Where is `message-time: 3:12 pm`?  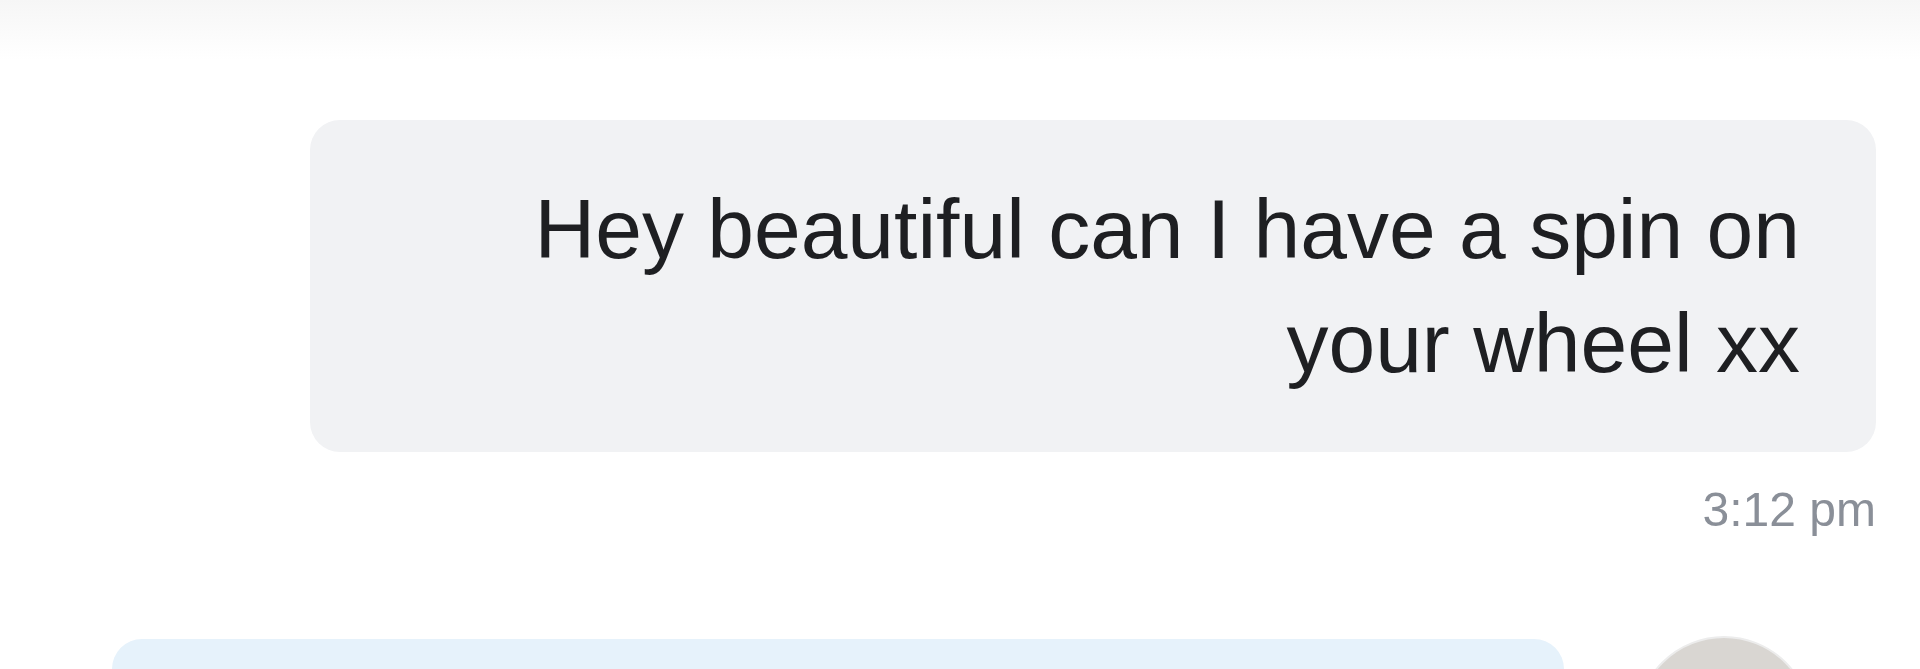 message-time: 3:12 pm is located at coordinates (1789, 510).